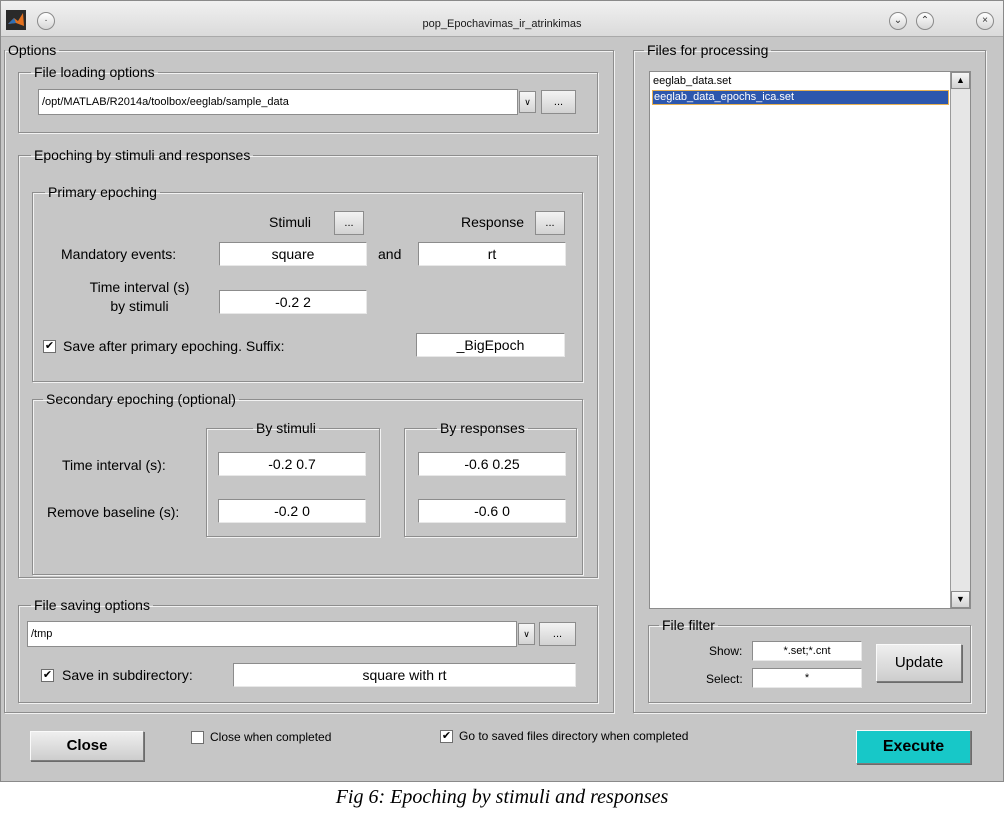 This screenshot has height=813, width=1004. I want to click on file-saving-group: File saving options, so click(308, 650).